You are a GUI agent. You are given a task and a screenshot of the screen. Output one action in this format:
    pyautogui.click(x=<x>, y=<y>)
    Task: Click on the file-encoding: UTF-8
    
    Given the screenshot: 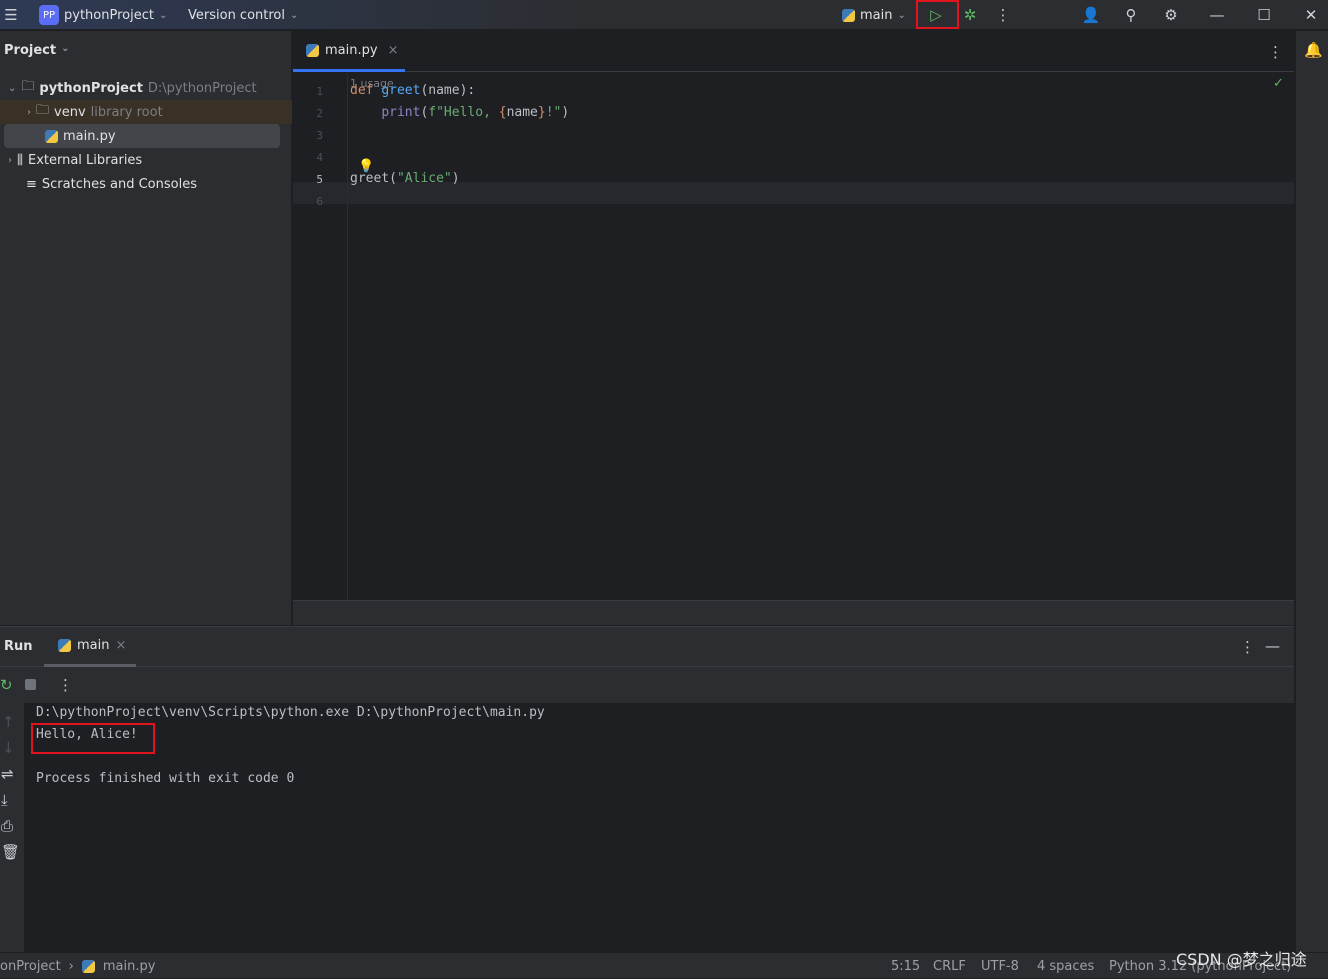 What is the action you would take?
    pyautogui.click(x=1000, y=966)
    